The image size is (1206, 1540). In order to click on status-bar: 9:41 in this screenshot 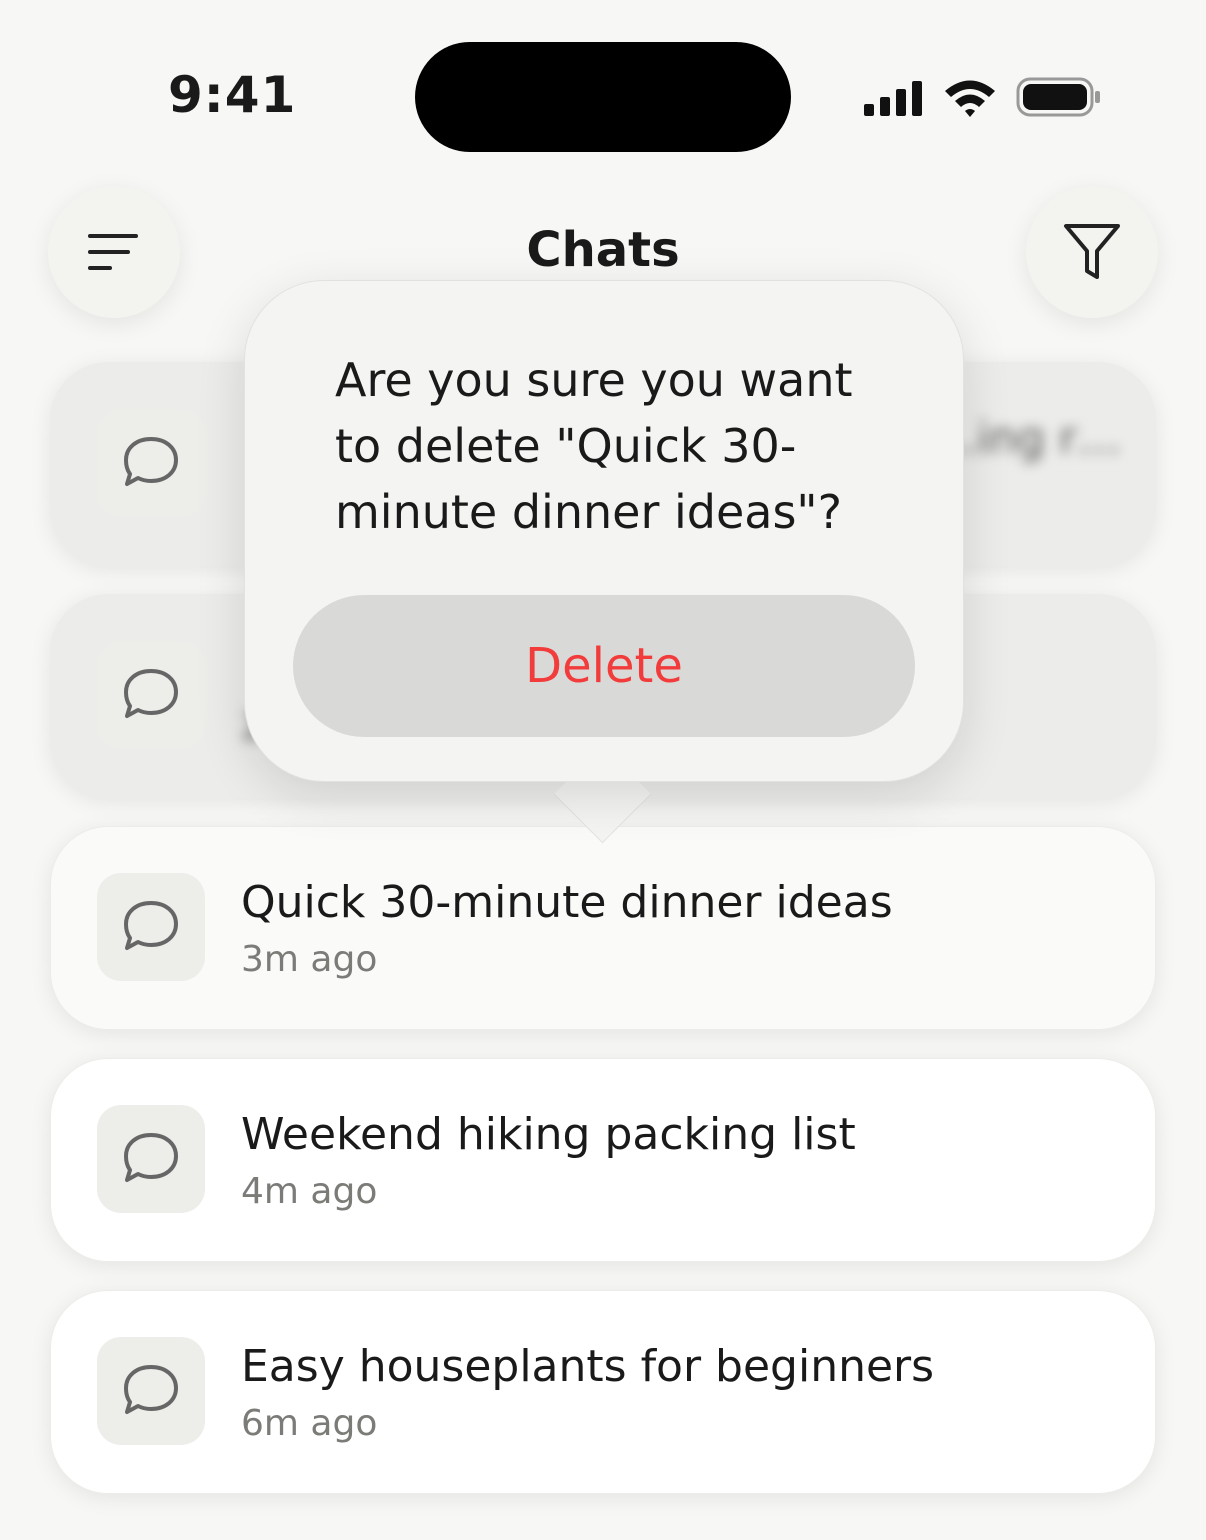, I will do `click(603, 85)`.